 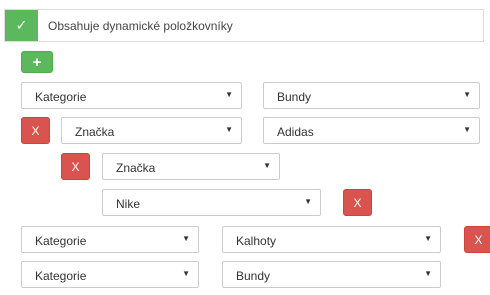 What do you see at coordinates (331, 239) in the screenshot?
I see `value-select: Kalhoty ▼` at bounding box center [331, 239].